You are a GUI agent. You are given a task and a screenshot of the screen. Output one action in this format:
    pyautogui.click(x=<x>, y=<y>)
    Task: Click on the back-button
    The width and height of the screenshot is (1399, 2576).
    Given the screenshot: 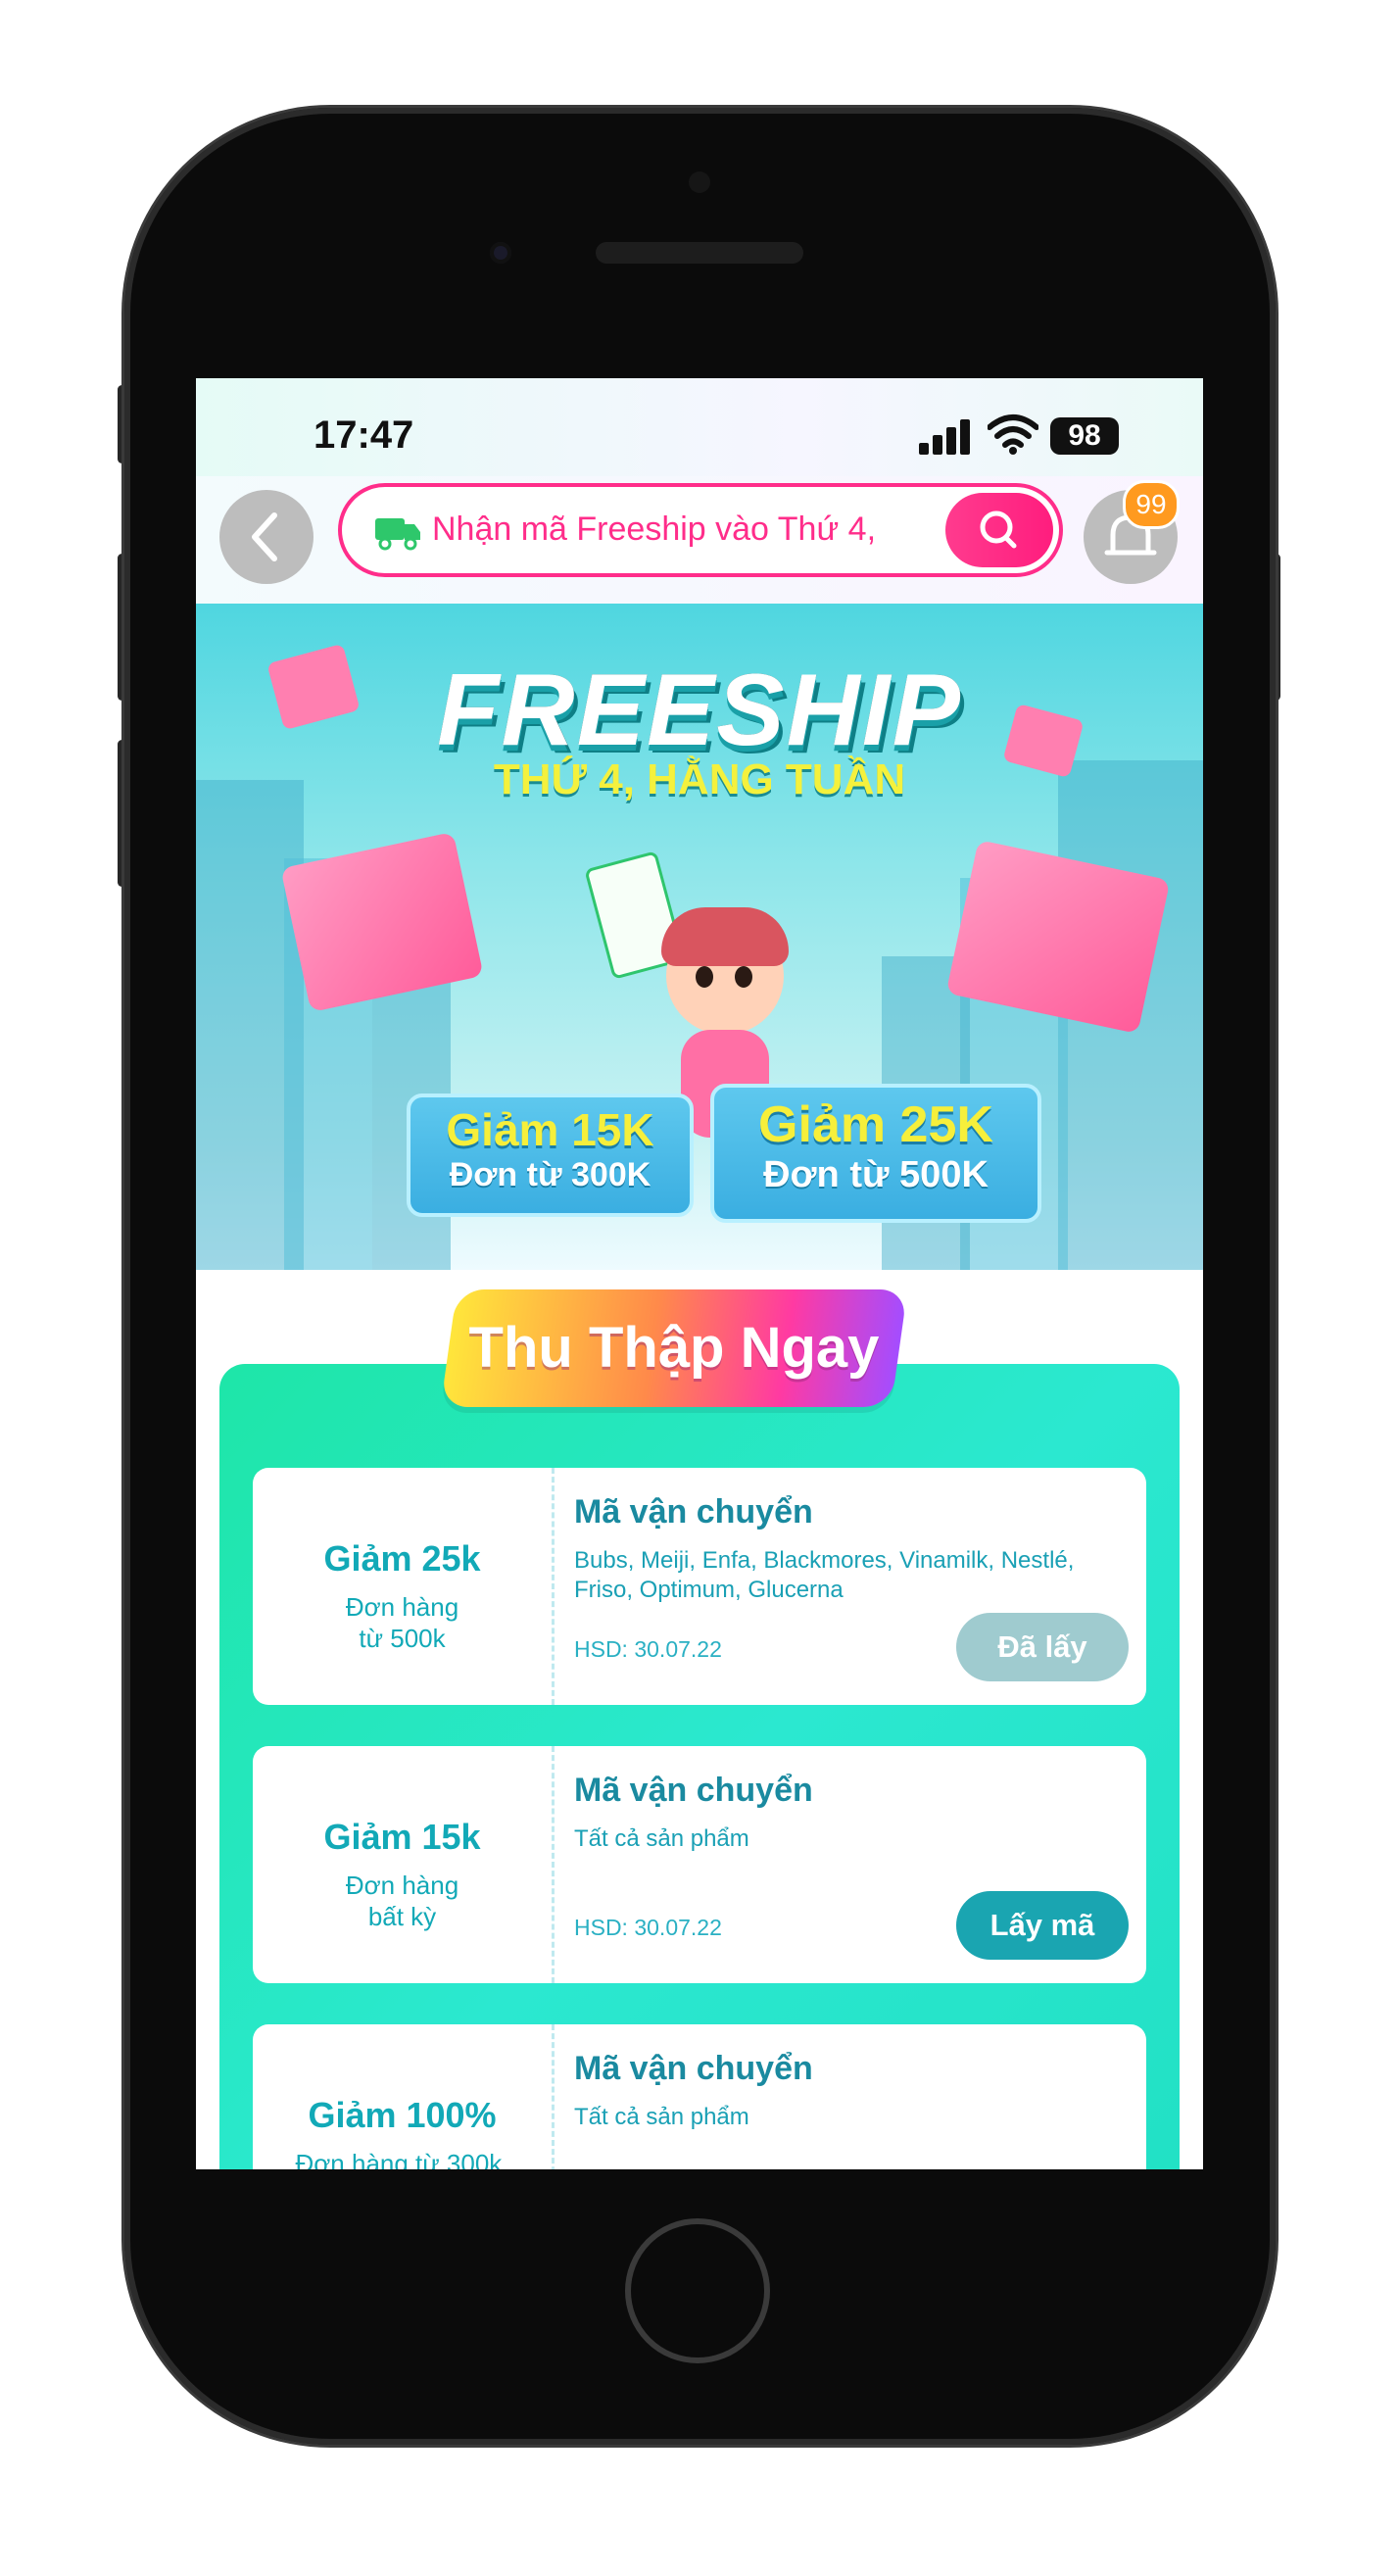 What is the action you would take?
    pyautogui.click(x=266, y=537)
    